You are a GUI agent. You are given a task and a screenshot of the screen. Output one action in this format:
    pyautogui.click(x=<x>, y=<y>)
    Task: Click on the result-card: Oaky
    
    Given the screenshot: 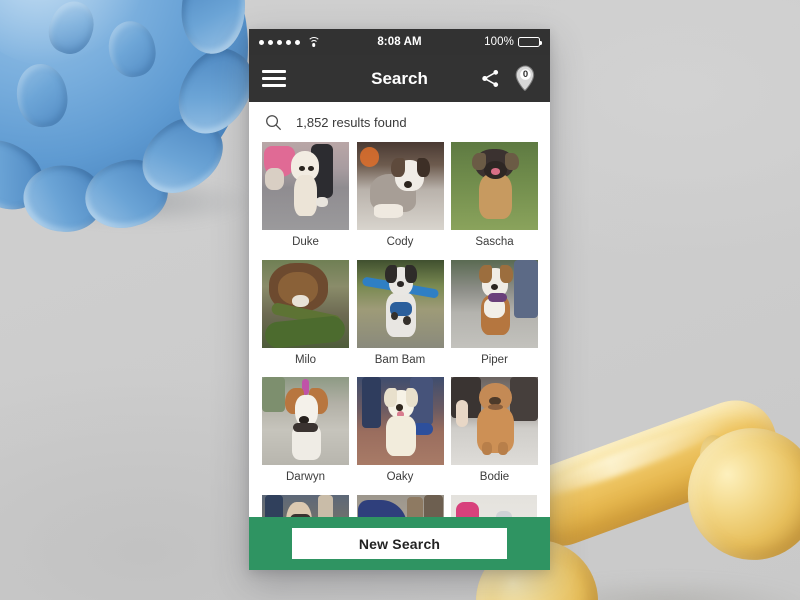 What is the action you would take?
    pyautogui.click(x=400, y=430)
    